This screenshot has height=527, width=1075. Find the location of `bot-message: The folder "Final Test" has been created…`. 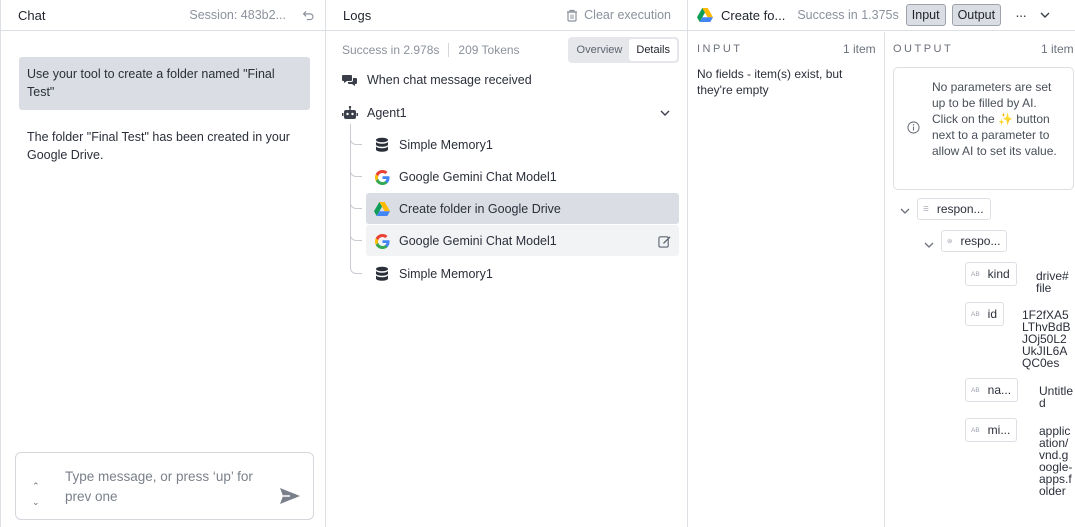

bot-message: The folder "Final Test" has been created… is located at coordinates (158, 146).